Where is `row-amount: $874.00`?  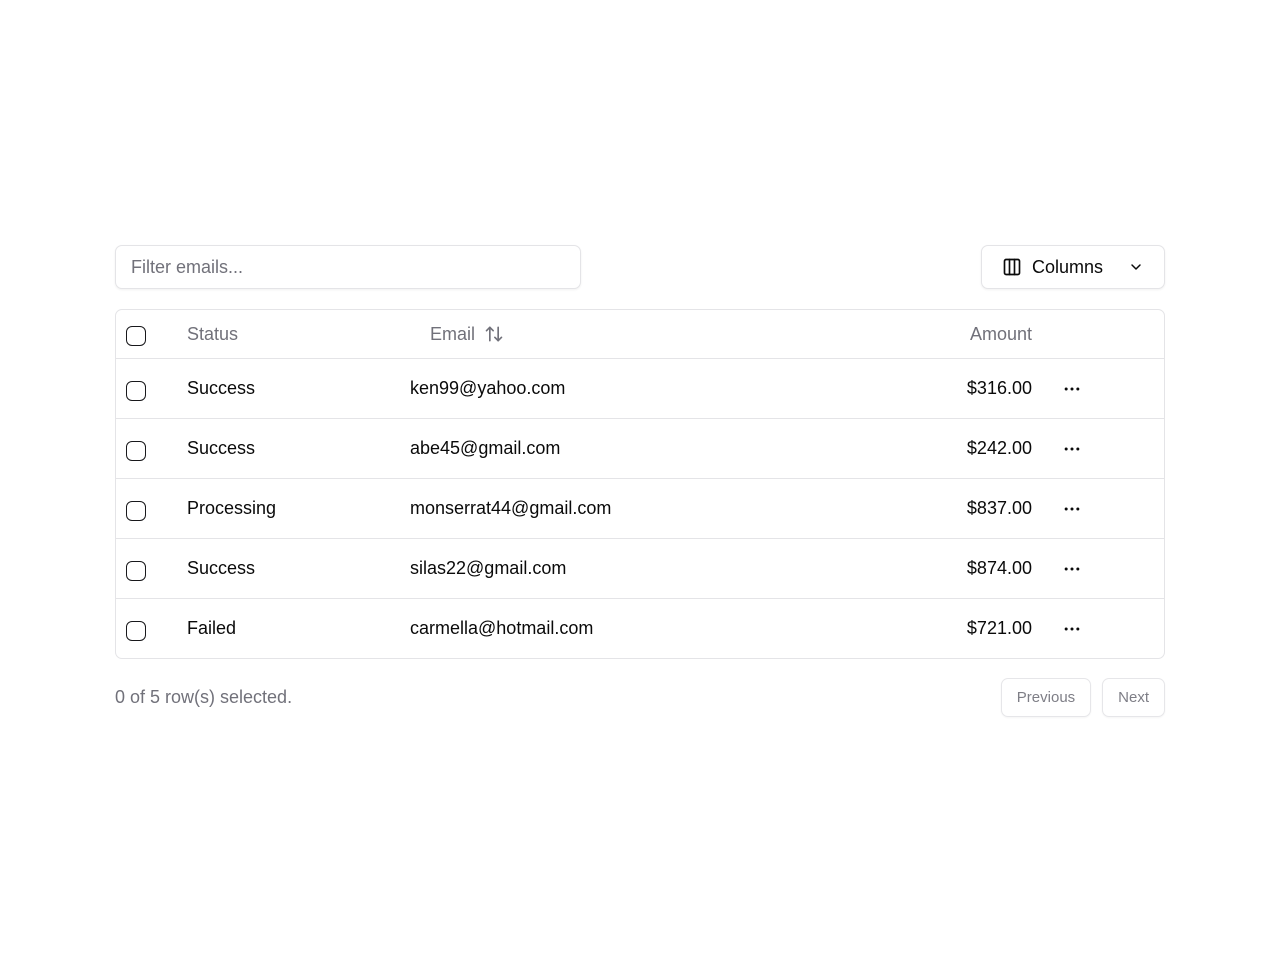
row-amount: $874.00 is located at coordinates (999, 568).